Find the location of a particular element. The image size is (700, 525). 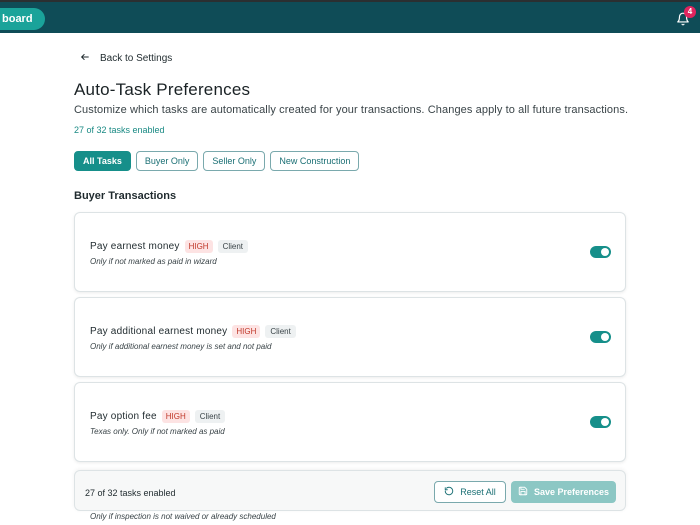

save-icon is located at coordinates (523, 492).